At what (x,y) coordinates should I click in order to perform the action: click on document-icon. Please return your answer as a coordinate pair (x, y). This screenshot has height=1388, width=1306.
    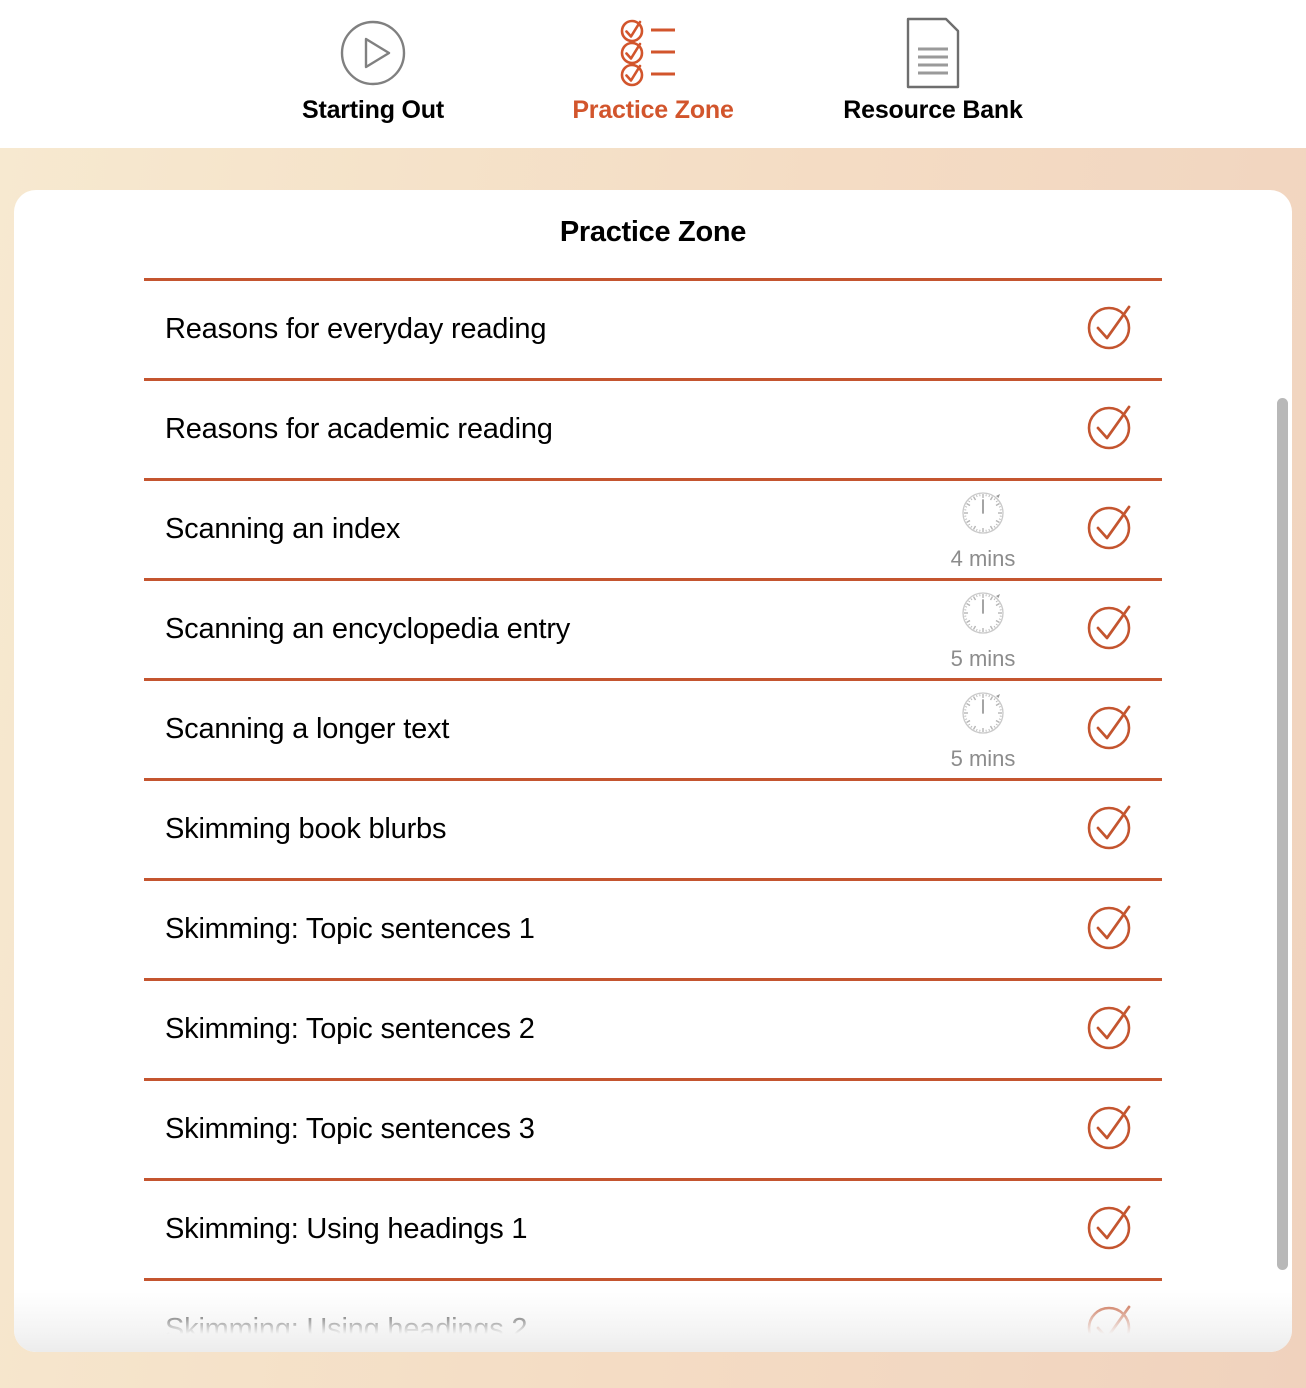
    Looking at the image, I should click on (933, 53).